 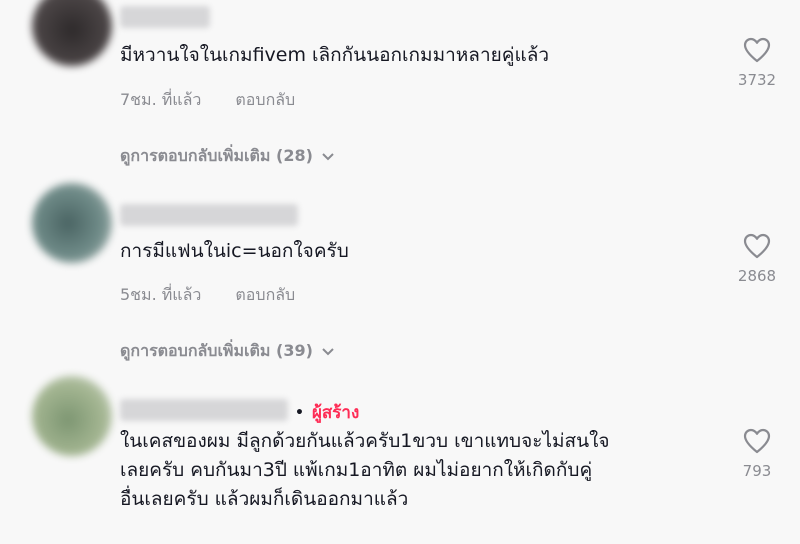 I want to click on timestamp: 7ชม. ที่แล้ว, so click(x=161, y=99).